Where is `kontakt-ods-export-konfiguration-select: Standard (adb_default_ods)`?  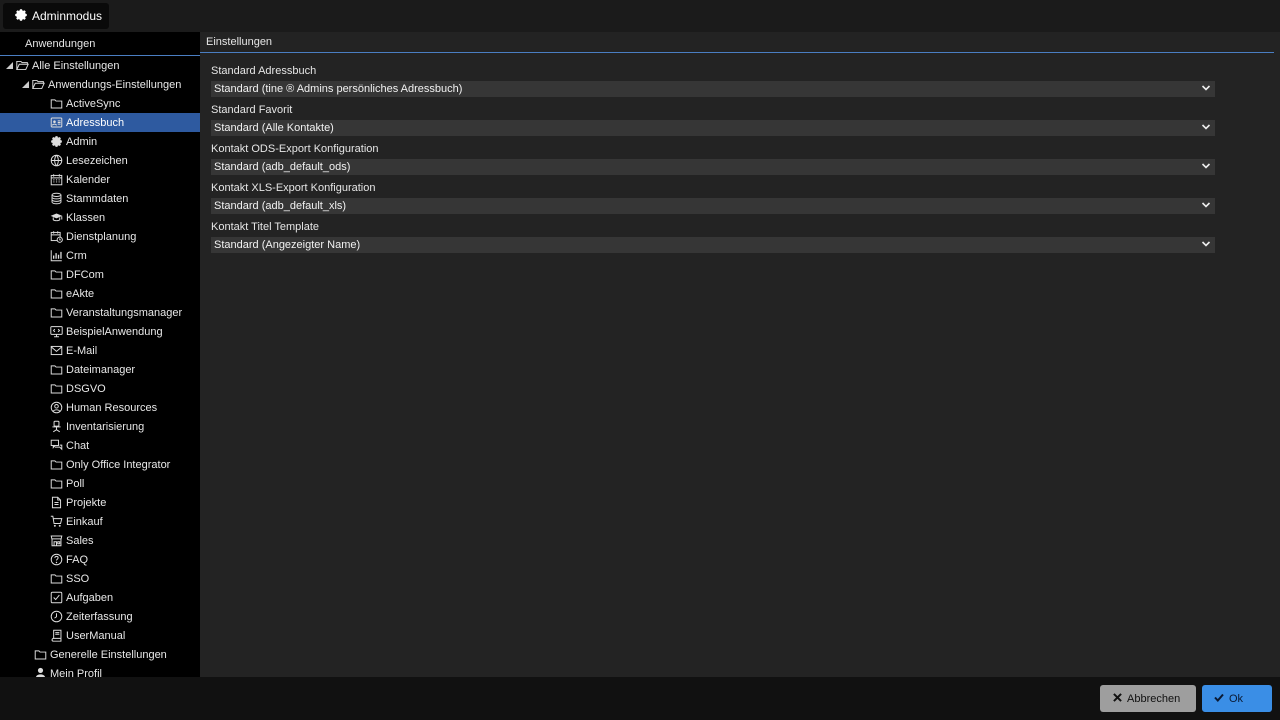 kontakt-ods-export-konfiguration-select: Standard (adb_default_ods) is located at coordinates (713, 167).